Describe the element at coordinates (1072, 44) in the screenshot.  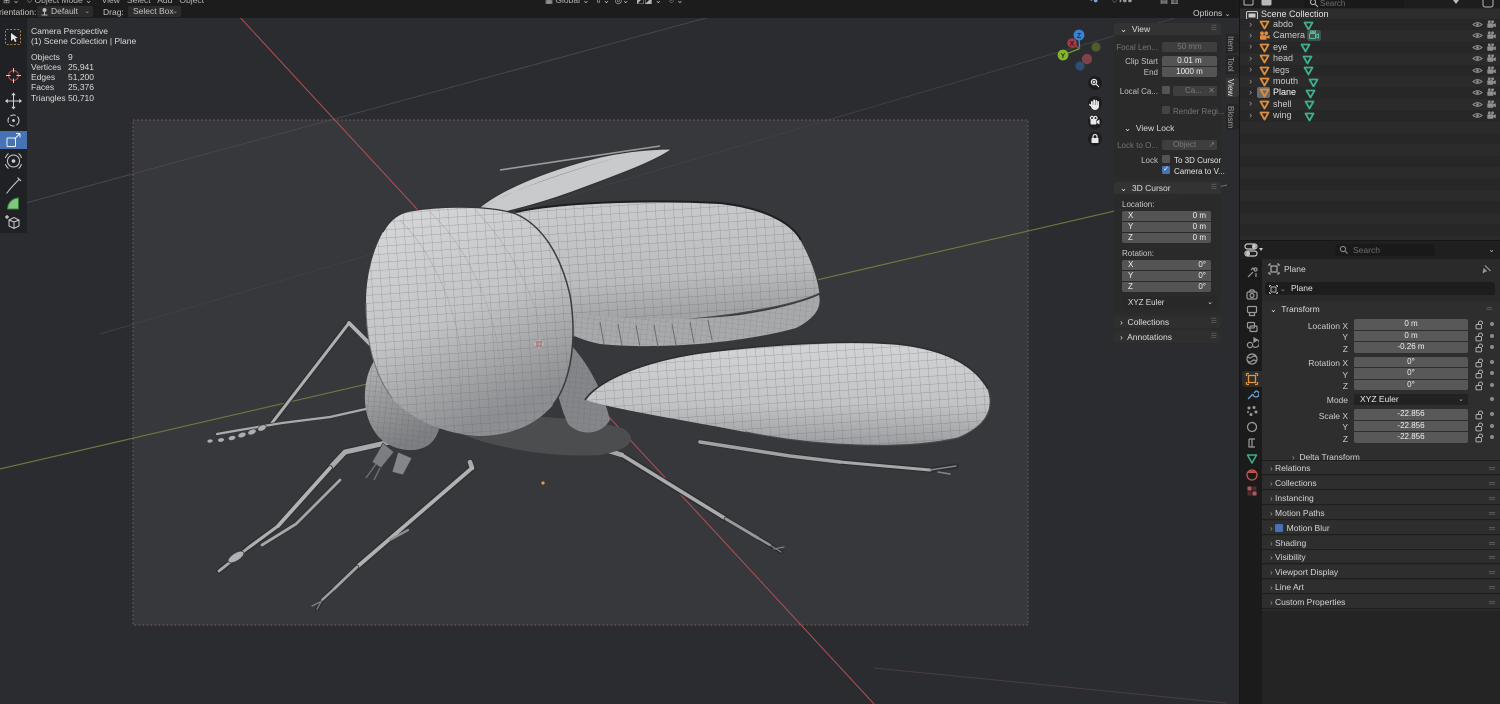
I see `svg-text: X` at that location.